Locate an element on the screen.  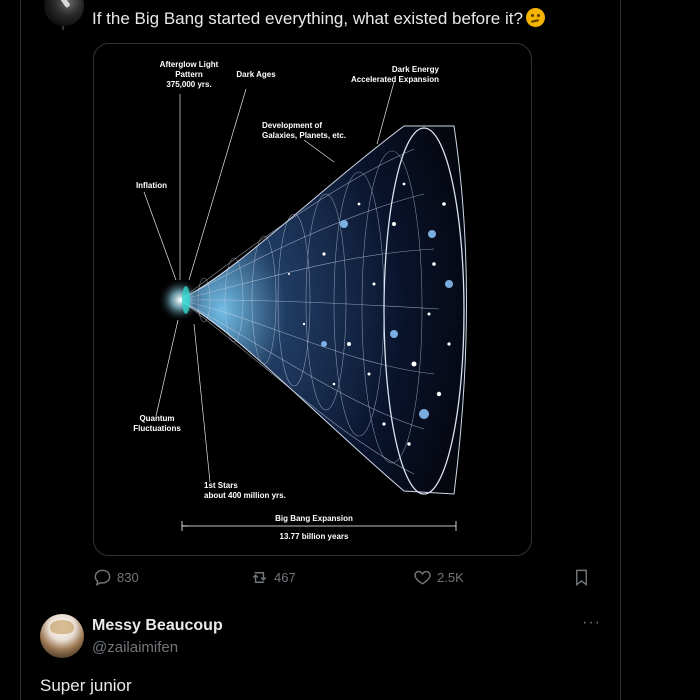
reply-author-handle: @zailaimifen is located at coordinates (135, 647).